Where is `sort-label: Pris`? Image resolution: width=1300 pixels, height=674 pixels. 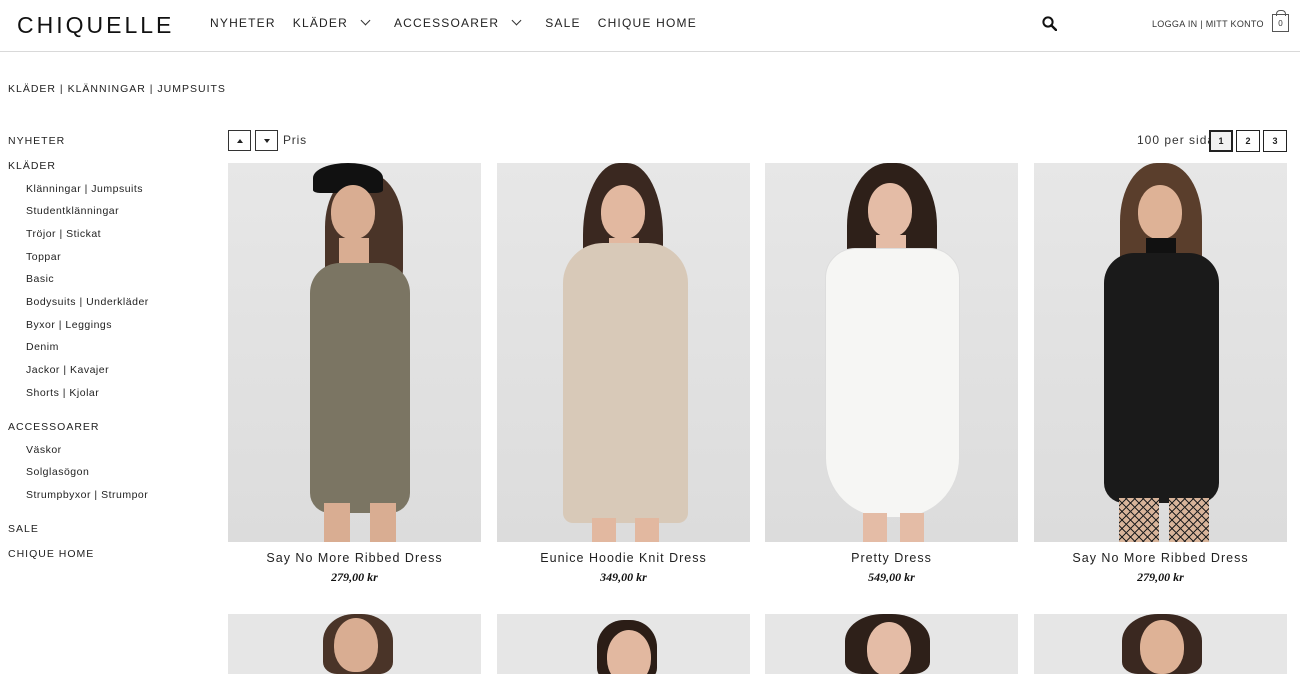 sort-label: Pris is located at coordinates (295, 140).